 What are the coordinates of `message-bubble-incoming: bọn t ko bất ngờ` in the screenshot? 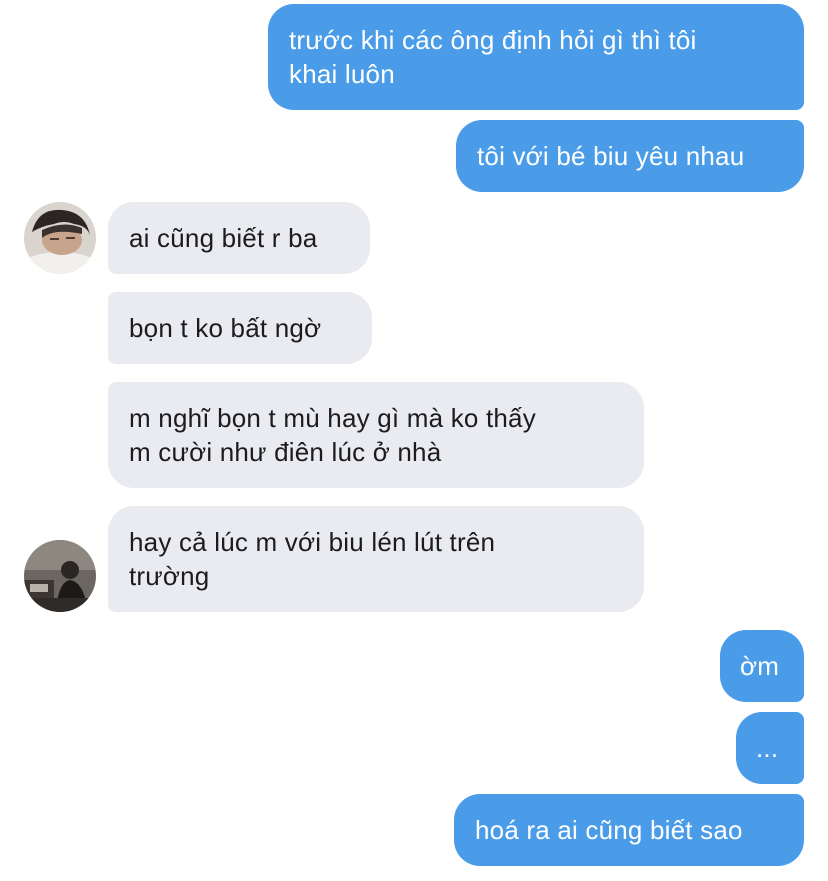 It's located at (240, 328).